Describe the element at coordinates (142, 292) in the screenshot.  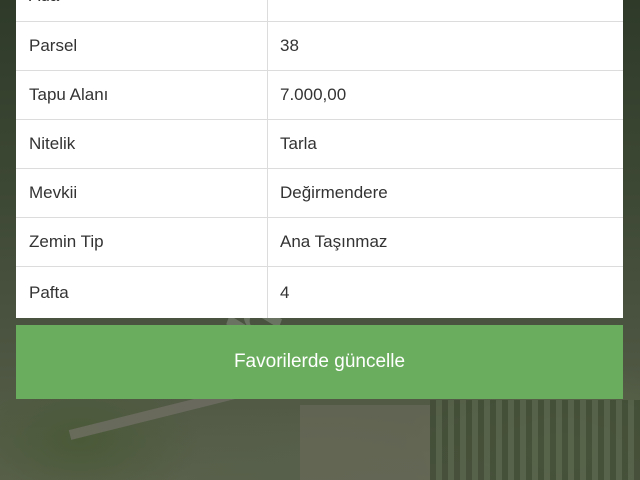
I see `row-label: Pafta` at that location.